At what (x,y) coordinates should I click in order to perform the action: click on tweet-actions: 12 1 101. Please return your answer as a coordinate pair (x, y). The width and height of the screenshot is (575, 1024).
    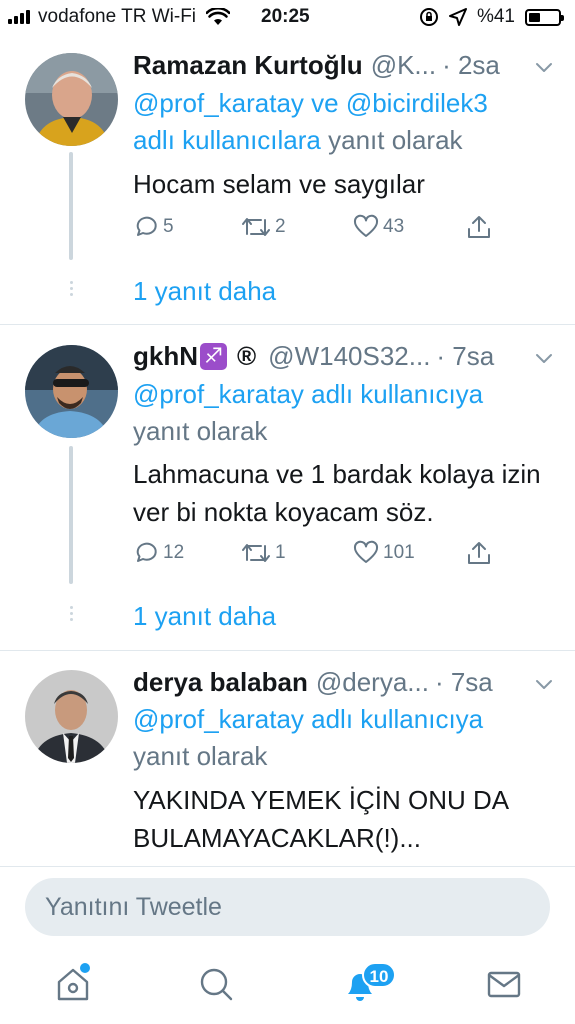
    Looking at the image, I should click on (318, 555).